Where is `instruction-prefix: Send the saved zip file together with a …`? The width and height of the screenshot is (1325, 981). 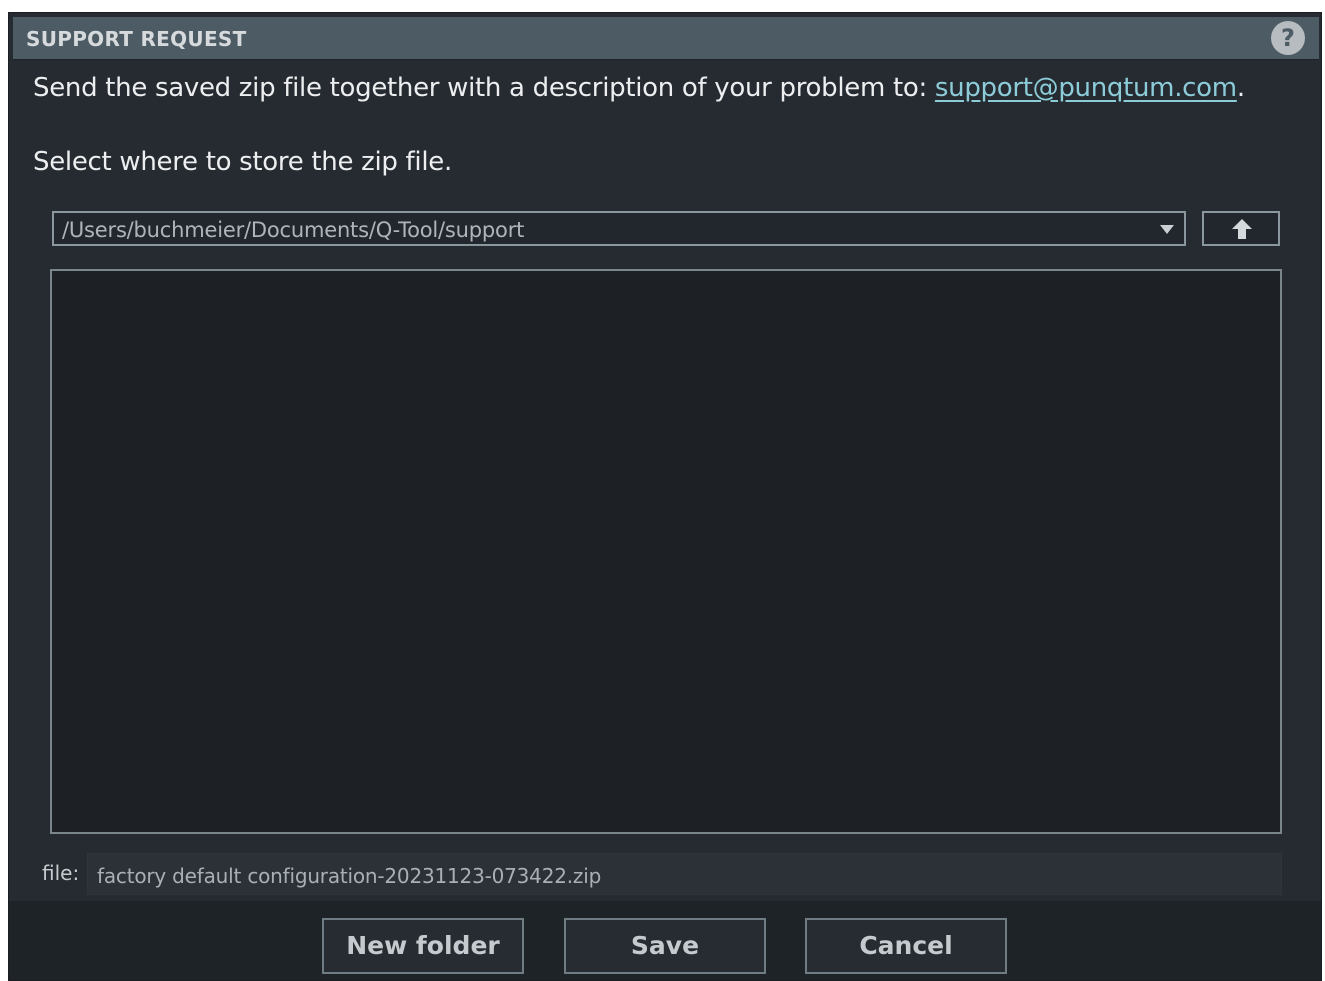 instruction-prefix: Send the saved zip file together with a … is located at coordinates (484, 88).